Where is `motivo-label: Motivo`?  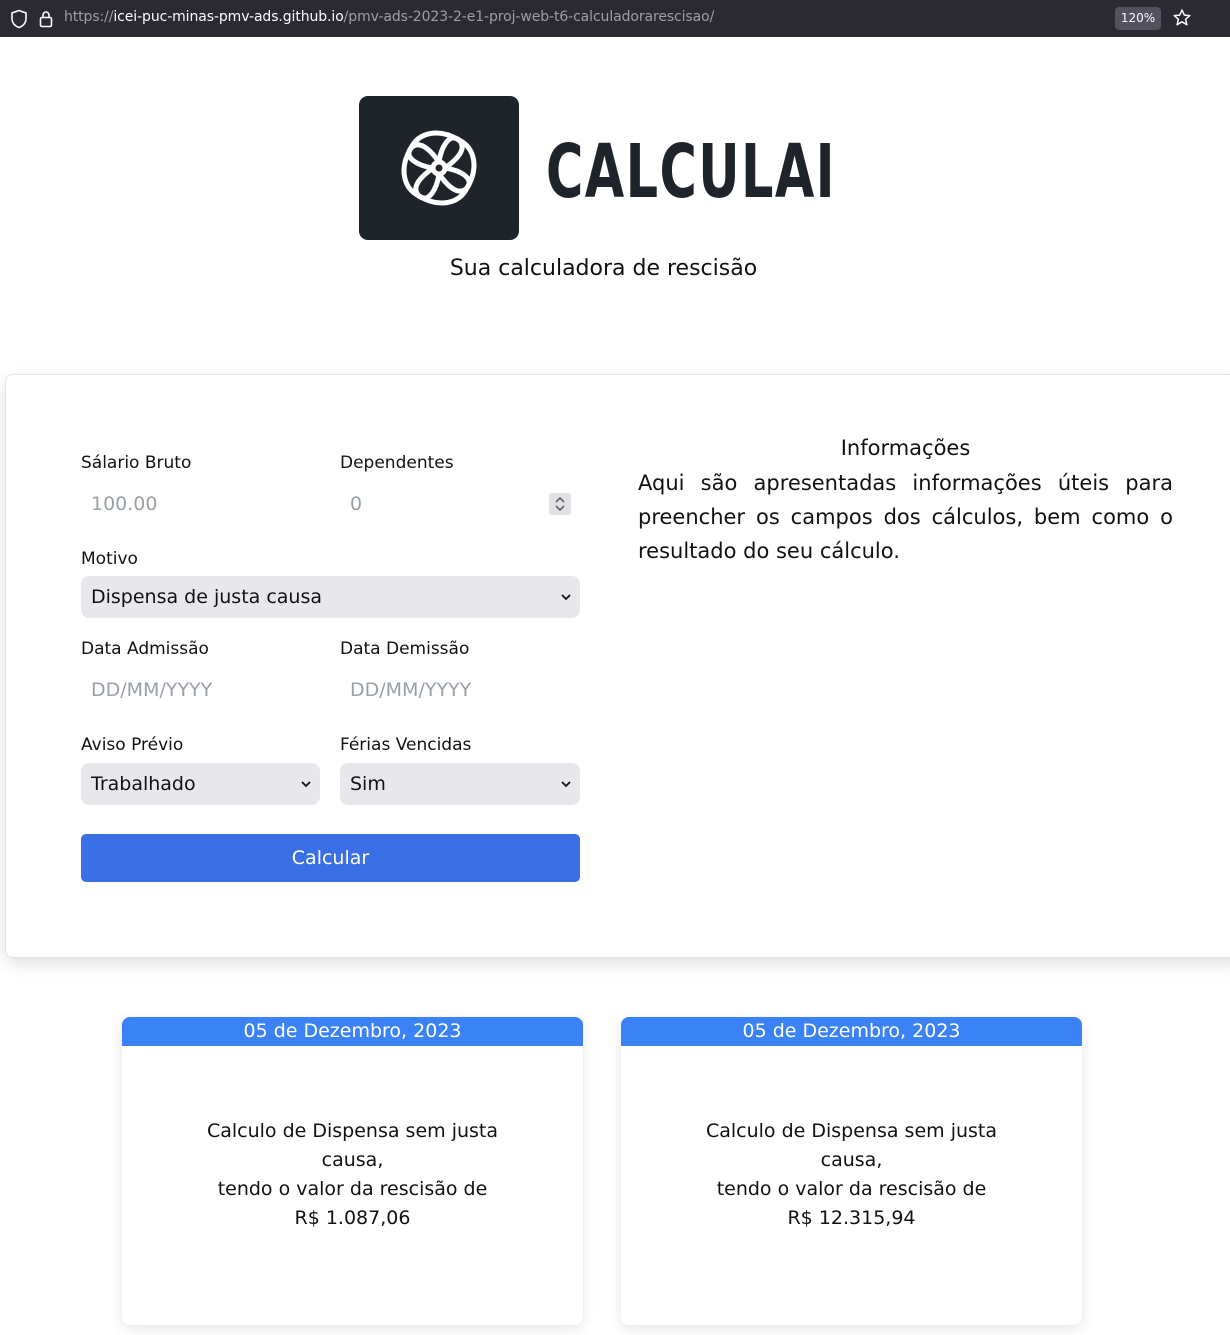 motivo-label: Motivo is located at coordinates (109, 559).